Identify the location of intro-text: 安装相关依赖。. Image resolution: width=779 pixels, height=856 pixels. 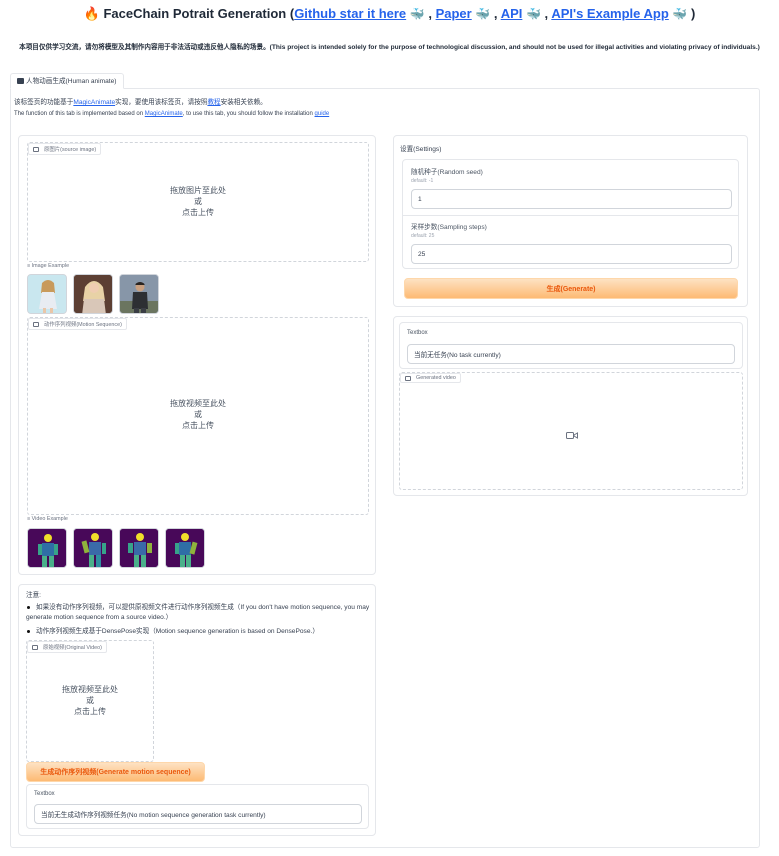
(243, 102).